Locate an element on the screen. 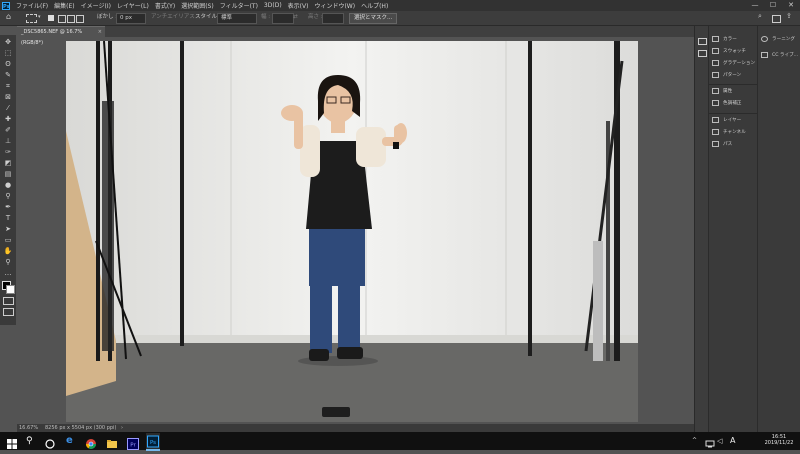 The height and width of the screenshot is (454, 800). rectangle-tool-icon: ▭ is located at coordinates (8, 240).